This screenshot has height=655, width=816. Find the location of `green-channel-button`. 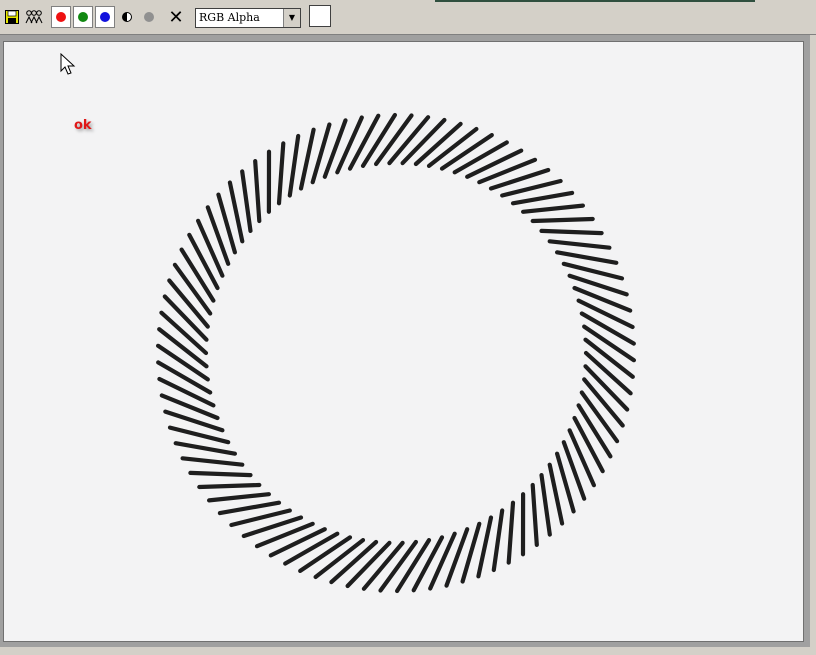

green-channel-button is located at coordinates (83, 17).